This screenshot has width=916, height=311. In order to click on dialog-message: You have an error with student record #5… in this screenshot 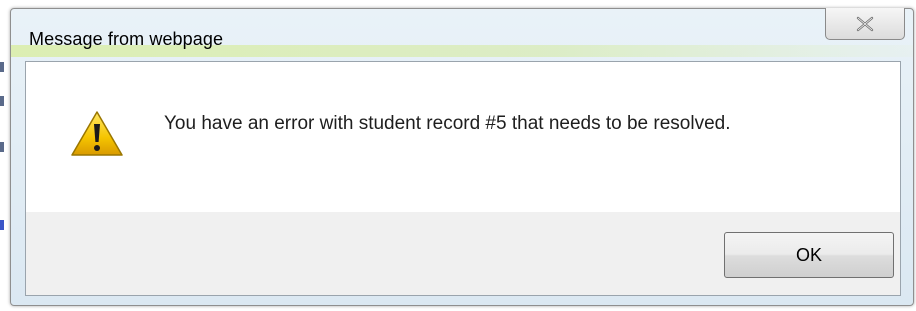, I will do `click(447, 123)`.